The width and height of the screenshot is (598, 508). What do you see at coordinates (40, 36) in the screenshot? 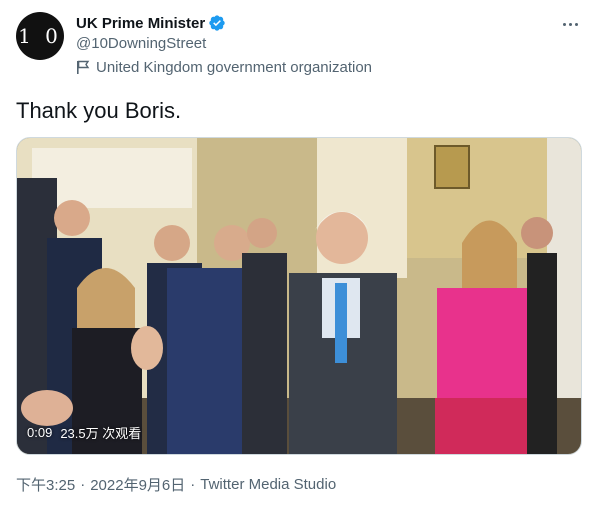
I see `avatar: 1 0` at bounding box center [40, 36].